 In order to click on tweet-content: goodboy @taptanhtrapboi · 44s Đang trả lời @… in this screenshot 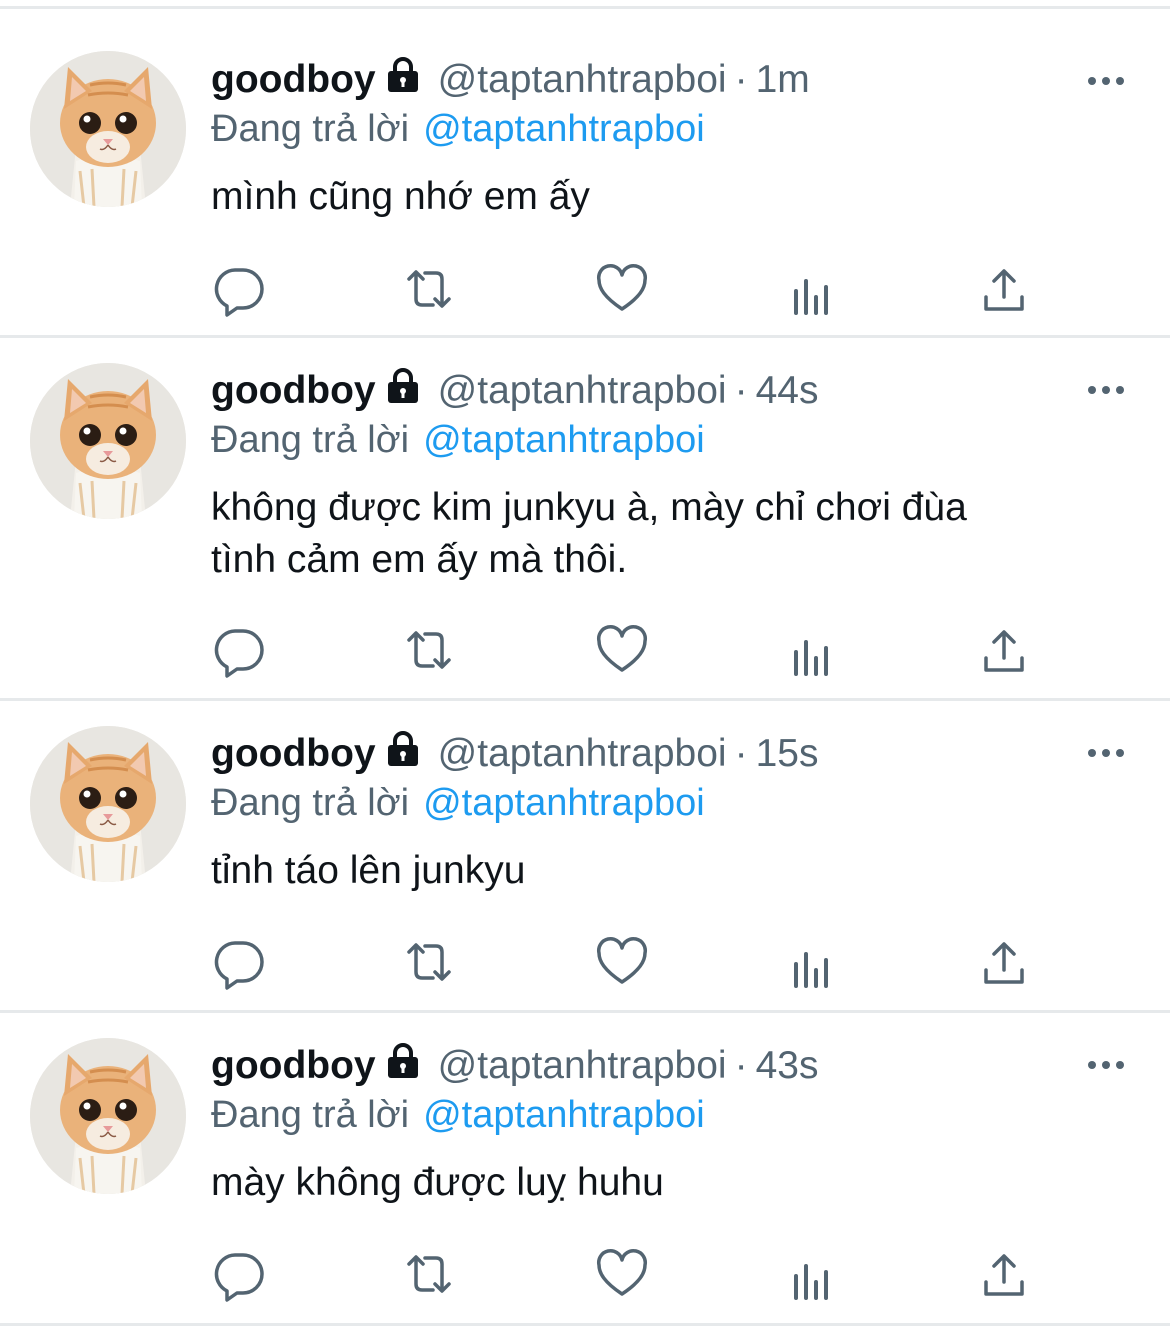, I will do `click(670, 476)`.